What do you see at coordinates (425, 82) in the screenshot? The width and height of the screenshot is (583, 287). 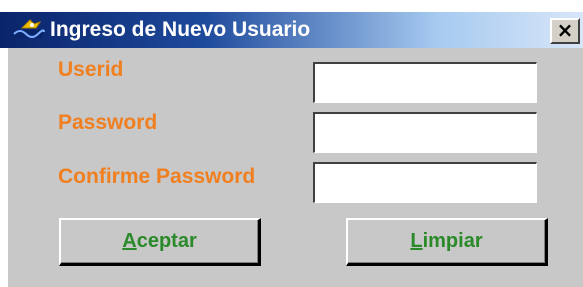 I see `userid-field` at bounding box center [425, 82].